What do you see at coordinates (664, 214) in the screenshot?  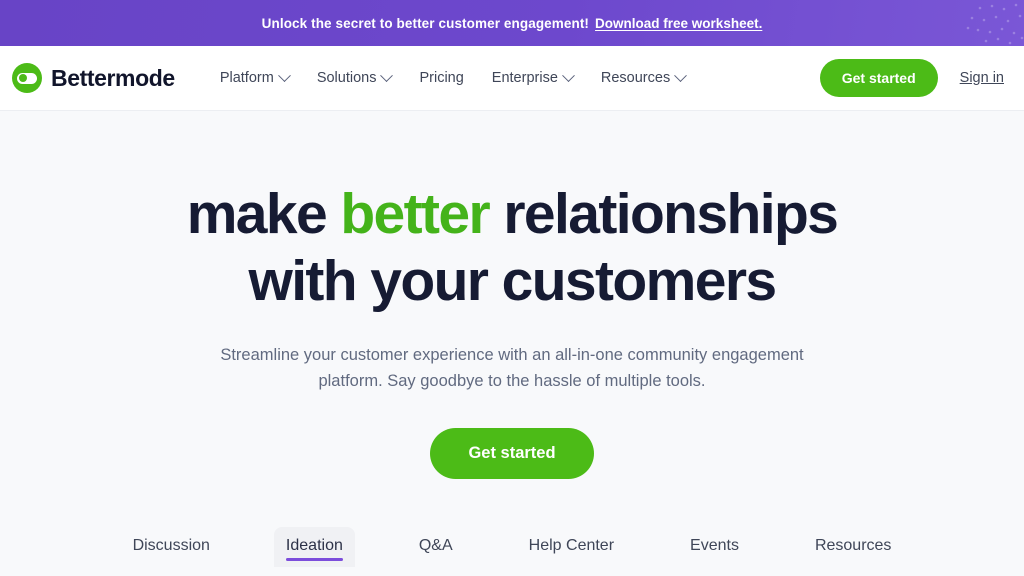 I see `hero-title-part2: relationships` at bounding box center [664, 214].